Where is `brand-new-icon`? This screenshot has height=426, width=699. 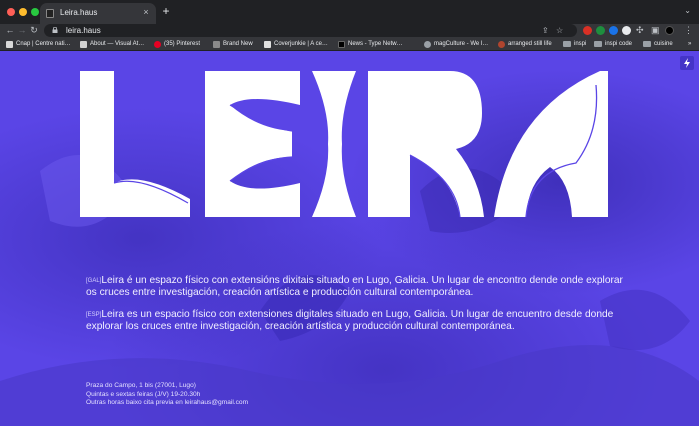
brand-new-icon is located at coordinates (216, 44).